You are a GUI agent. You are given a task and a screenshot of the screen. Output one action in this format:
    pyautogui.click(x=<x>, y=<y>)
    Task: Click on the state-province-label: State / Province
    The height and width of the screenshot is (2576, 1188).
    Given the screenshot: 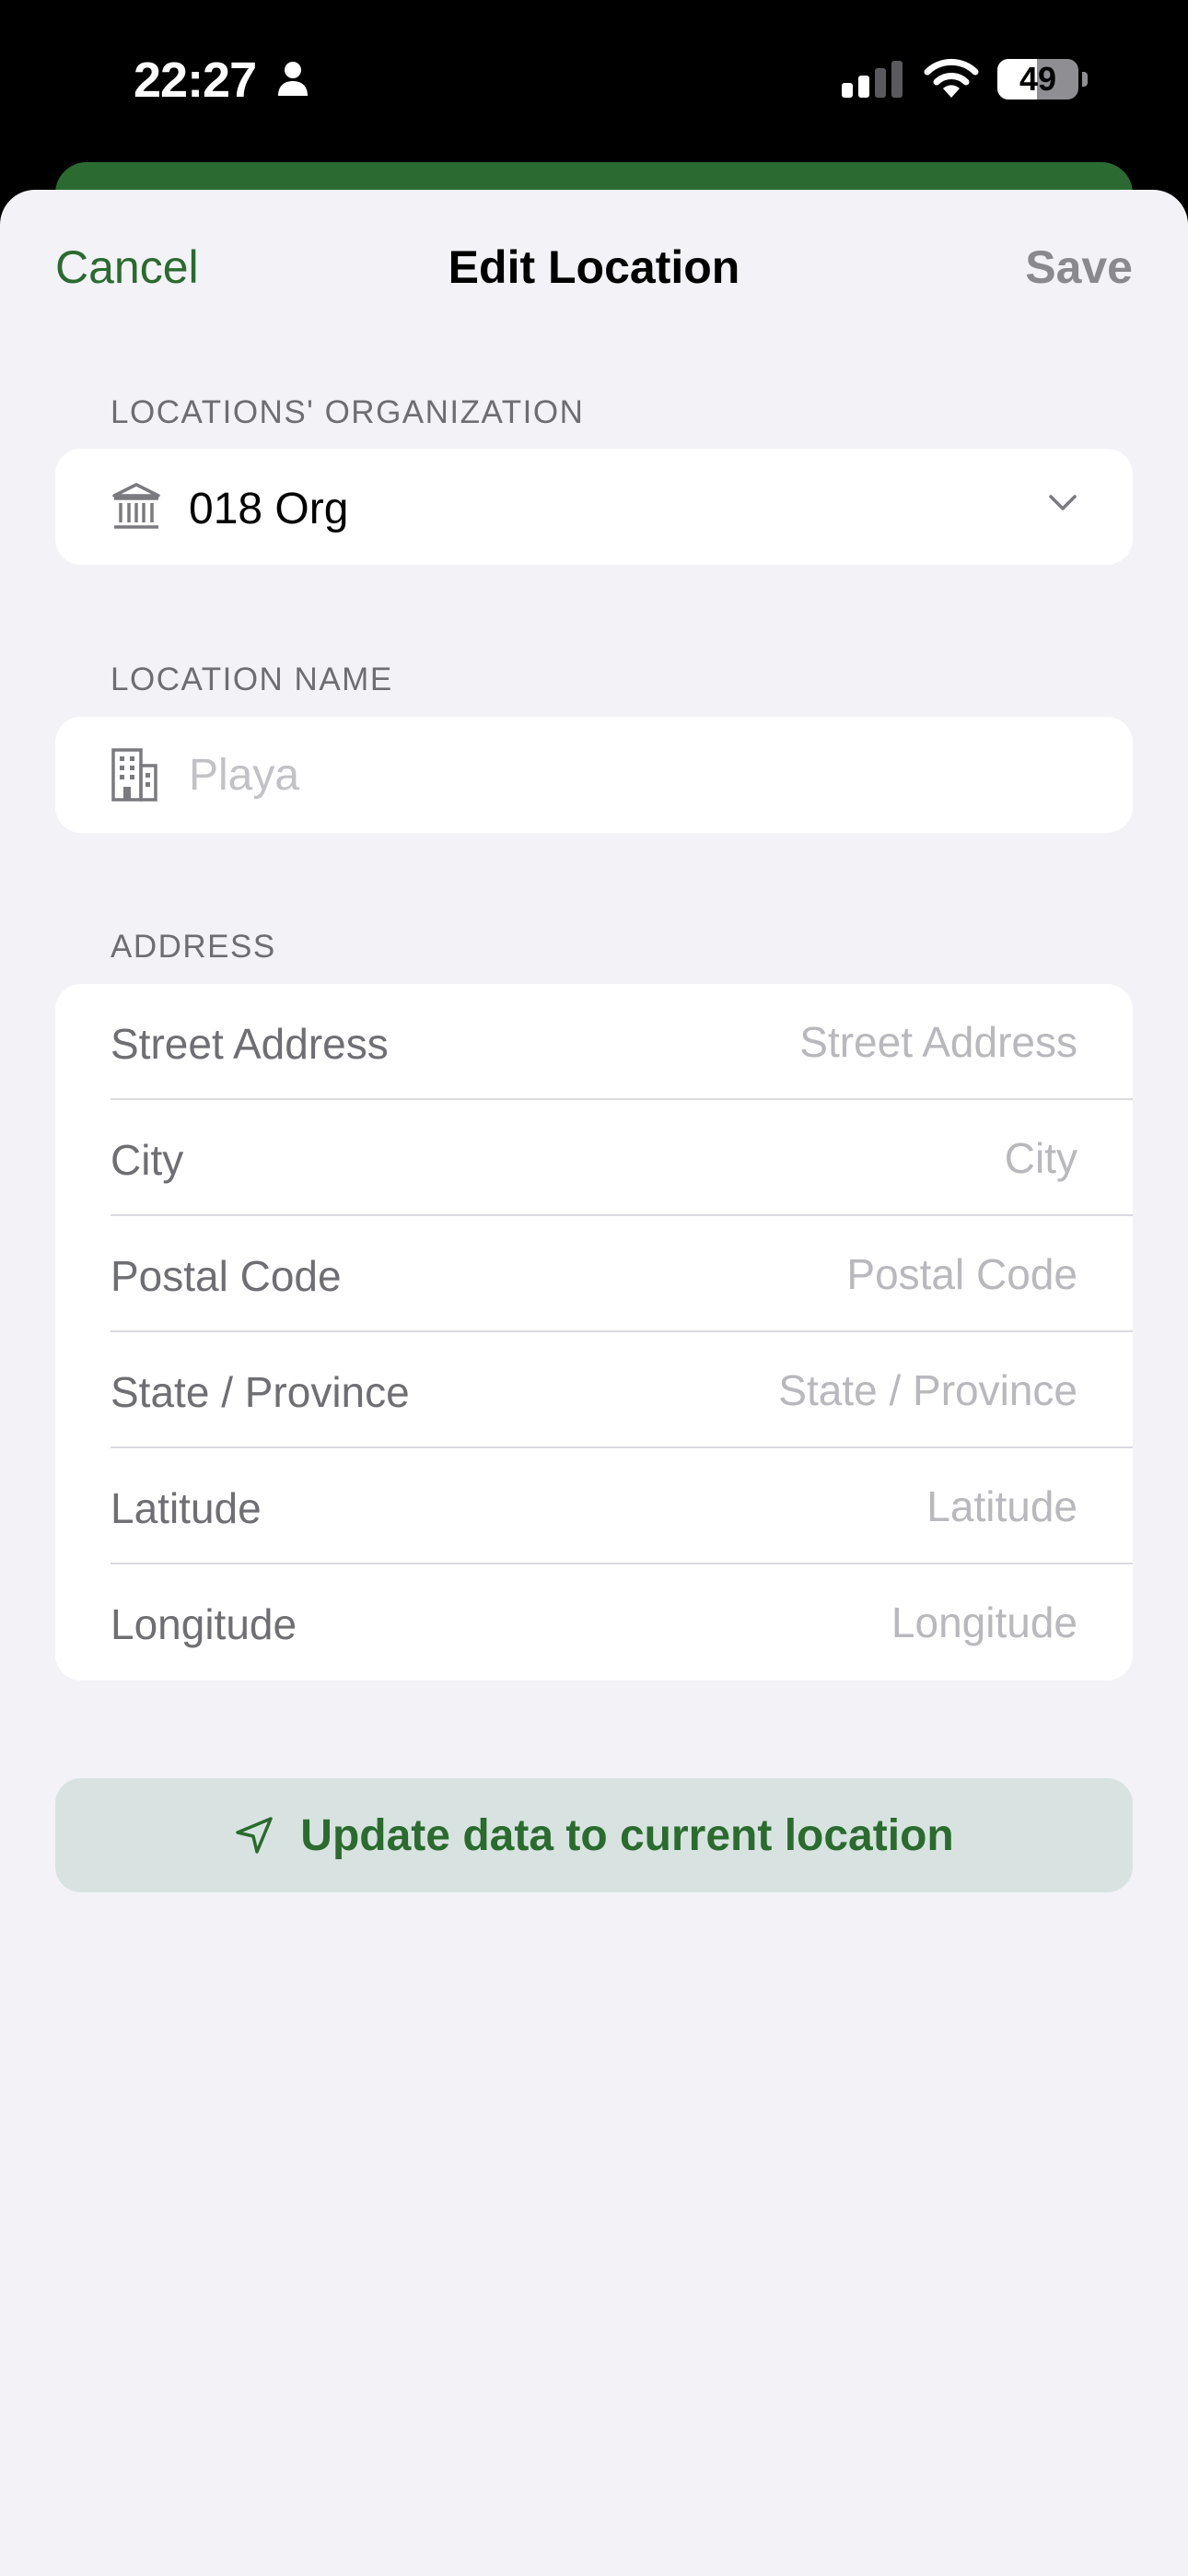 What is the action you would take?
    pyautogui.click(x=260, y=1392)
    